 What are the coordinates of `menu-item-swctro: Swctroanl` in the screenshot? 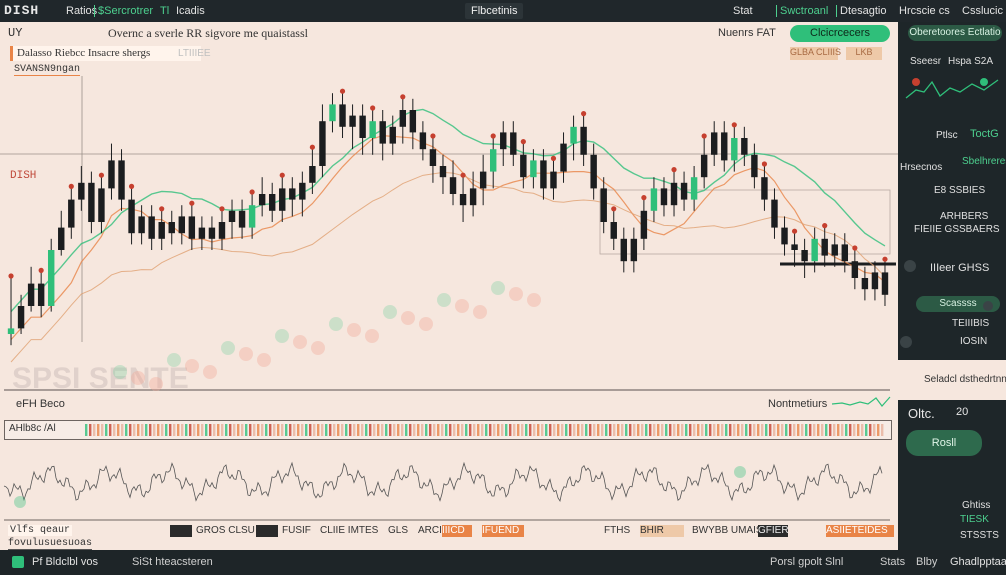 It's located at (802, 11).